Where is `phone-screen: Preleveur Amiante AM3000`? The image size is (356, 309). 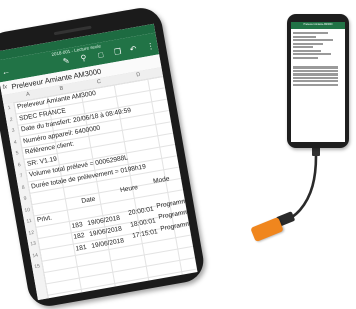 phone-screen: Preleveur Amiante AM3000 is located at coordinates (318, 82).